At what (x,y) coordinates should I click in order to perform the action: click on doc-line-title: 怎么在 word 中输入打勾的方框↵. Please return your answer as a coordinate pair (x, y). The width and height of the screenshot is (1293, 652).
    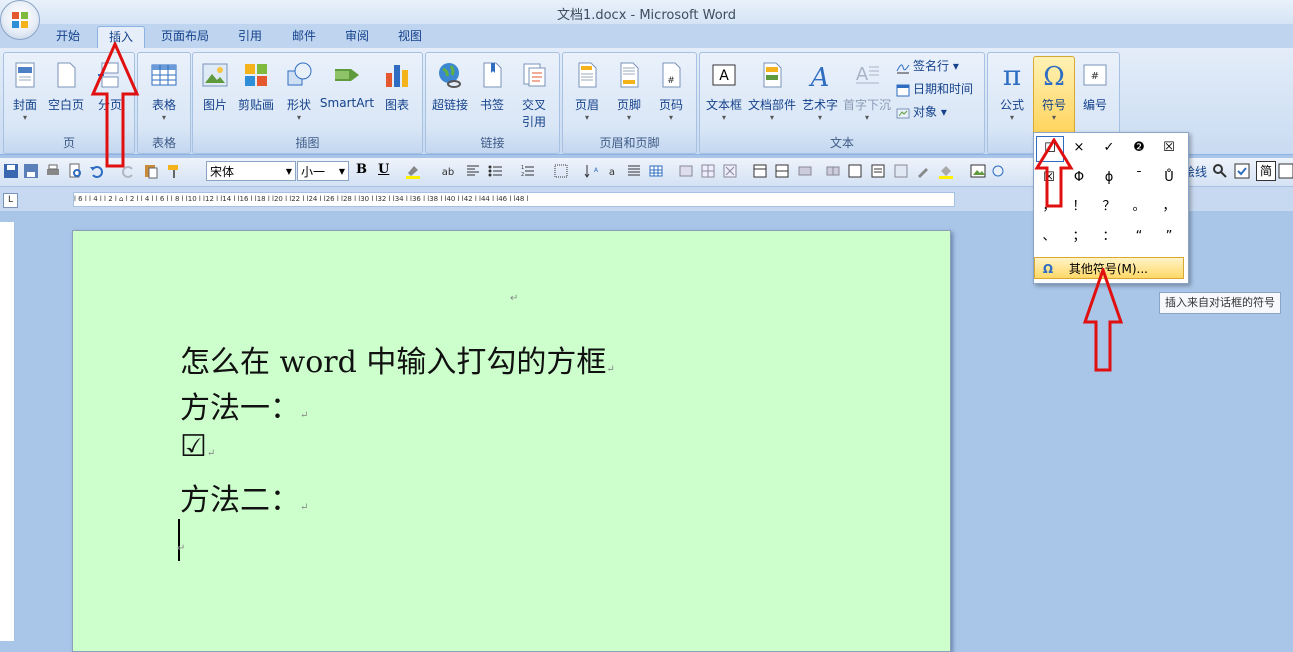
    Looking at the image, I should click on (397, 359).